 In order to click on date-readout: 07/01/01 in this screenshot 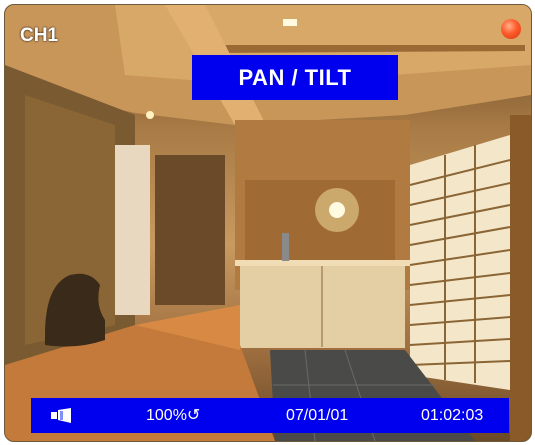, I will do `click(317, 415)`.